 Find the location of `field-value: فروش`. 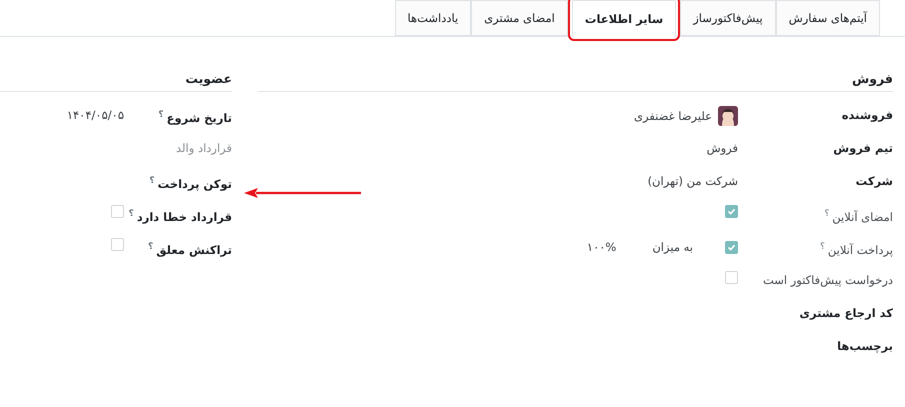

field-value: فروش is located at coordinates (722, 148).